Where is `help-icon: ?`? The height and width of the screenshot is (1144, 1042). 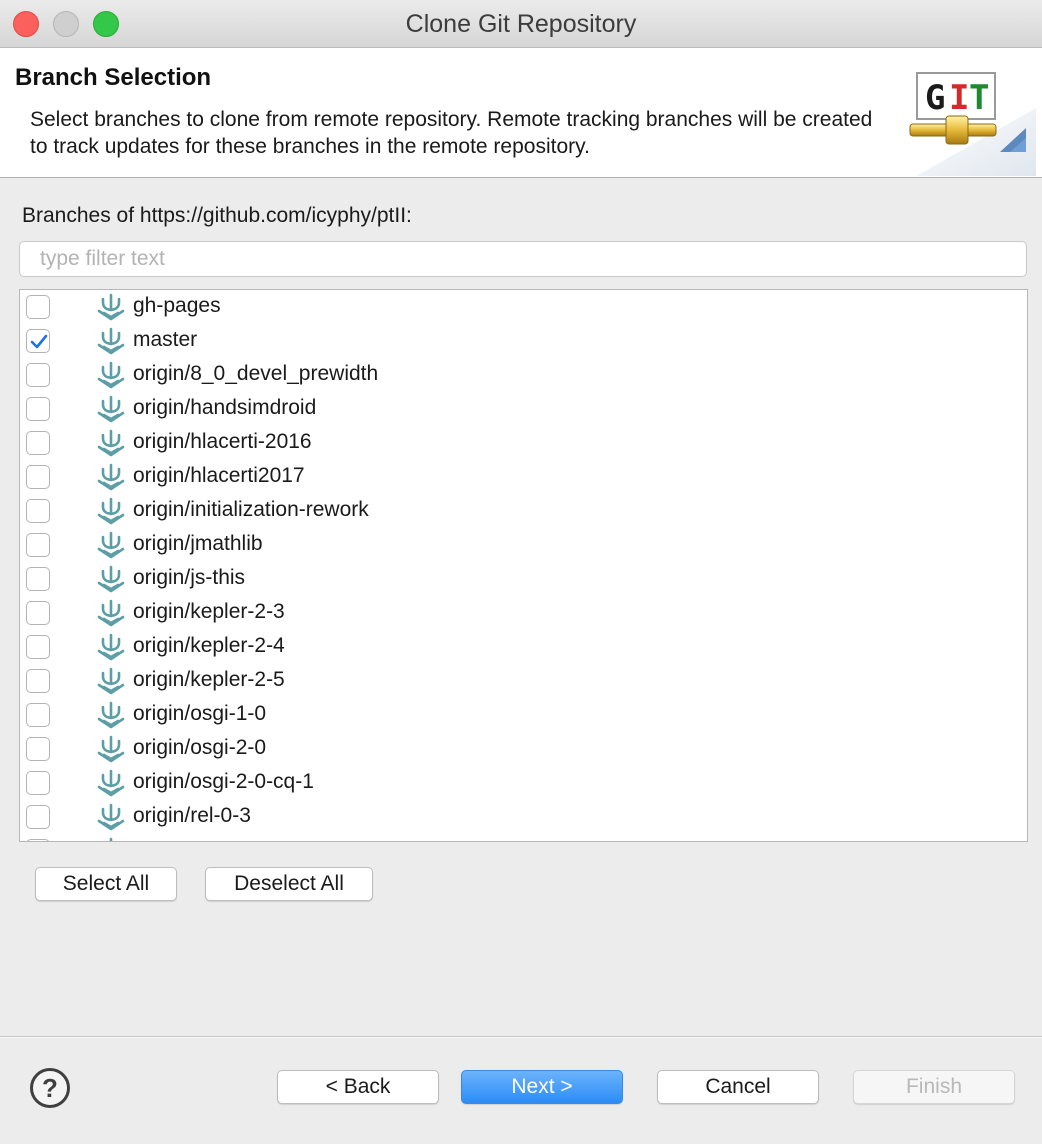
help-icon: ? is located at coordinates (50, 1088).